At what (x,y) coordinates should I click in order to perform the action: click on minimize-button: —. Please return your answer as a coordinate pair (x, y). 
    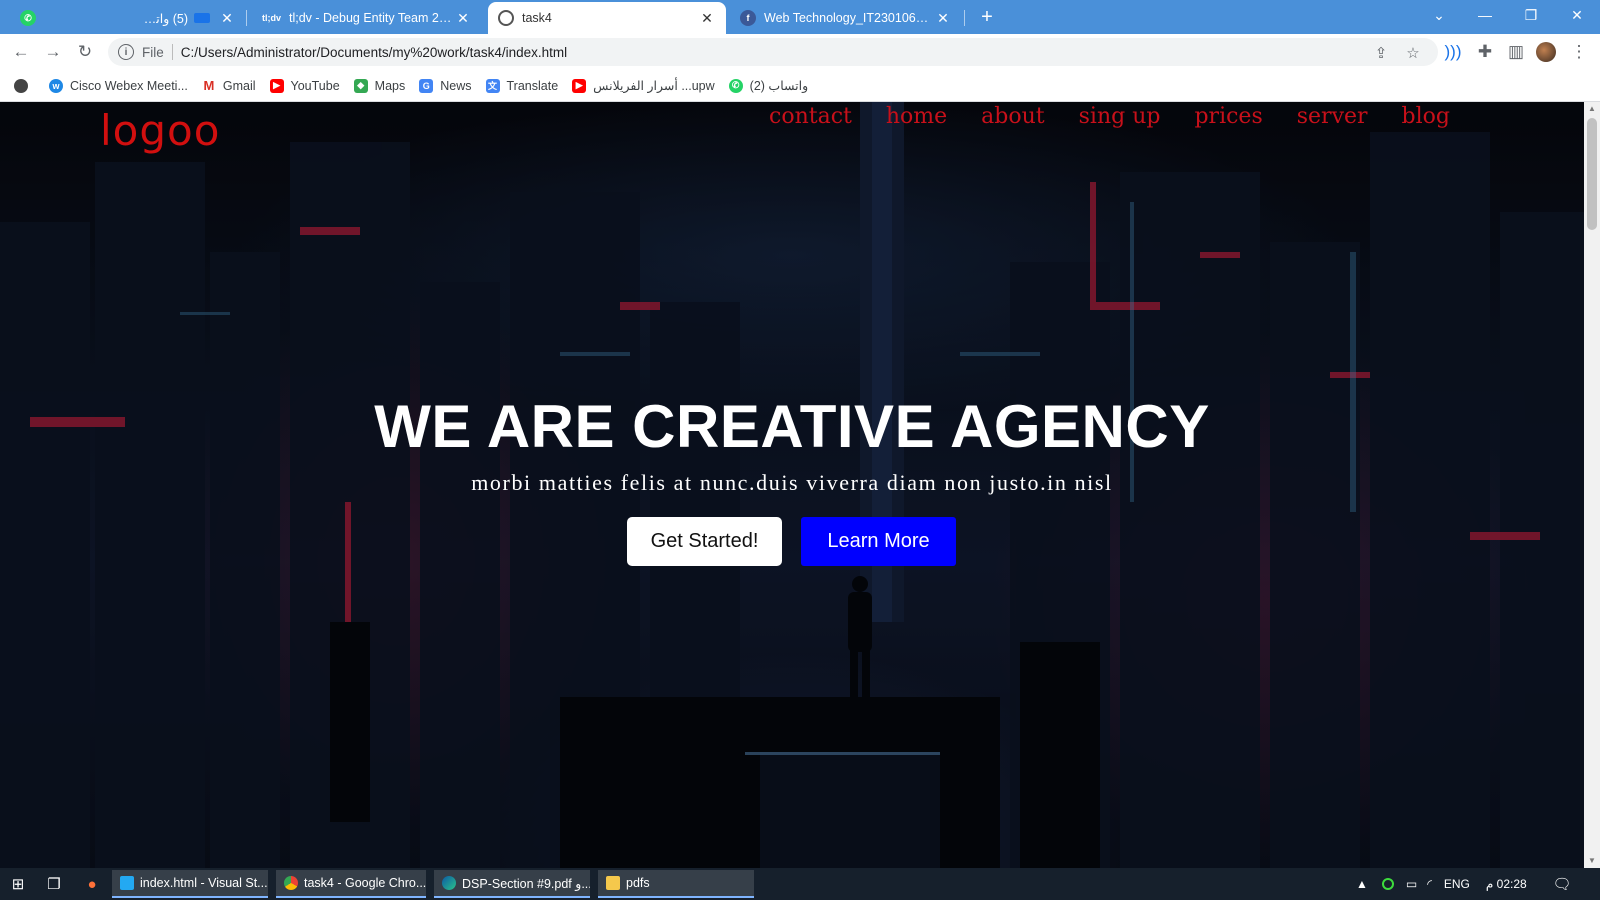
    Looking at the image, I should click on (1485, 15).